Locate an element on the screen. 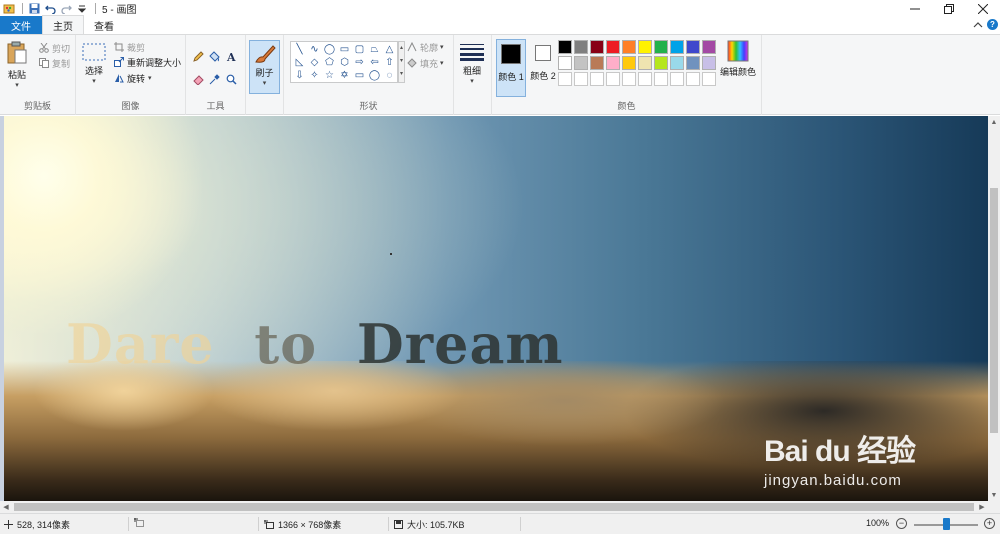  zoom-text: 100% is located at coordinates (878, 523).